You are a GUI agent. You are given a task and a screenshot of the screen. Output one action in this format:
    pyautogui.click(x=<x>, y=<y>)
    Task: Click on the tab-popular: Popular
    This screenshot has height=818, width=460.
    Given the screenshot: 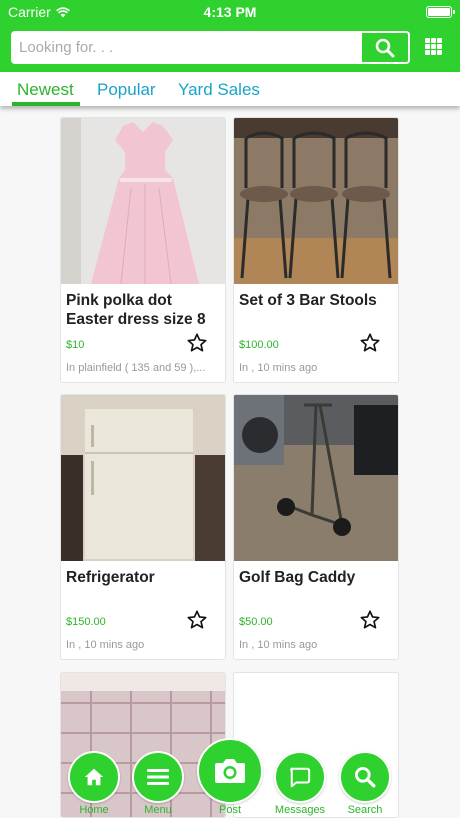 What is the action you would take?
    pyautogui.click(x=126, y=90)
    